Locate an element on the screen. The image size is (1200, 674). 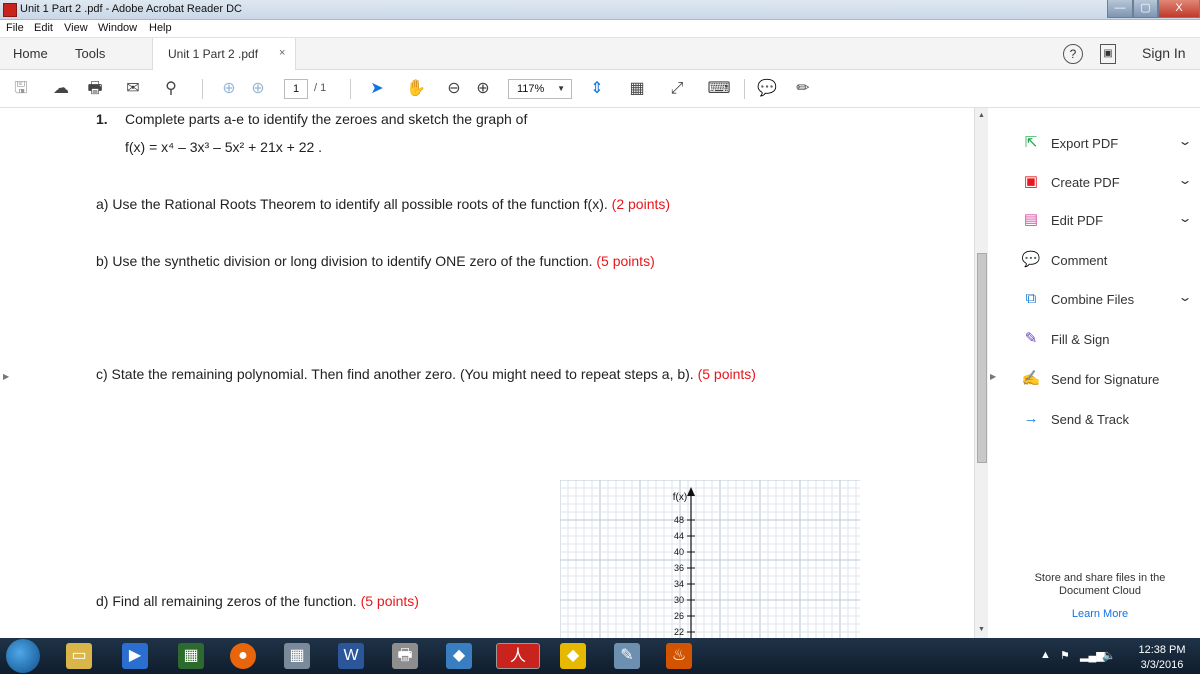
scroll-up-icon: ▲ is located at coordinates (981, 115).